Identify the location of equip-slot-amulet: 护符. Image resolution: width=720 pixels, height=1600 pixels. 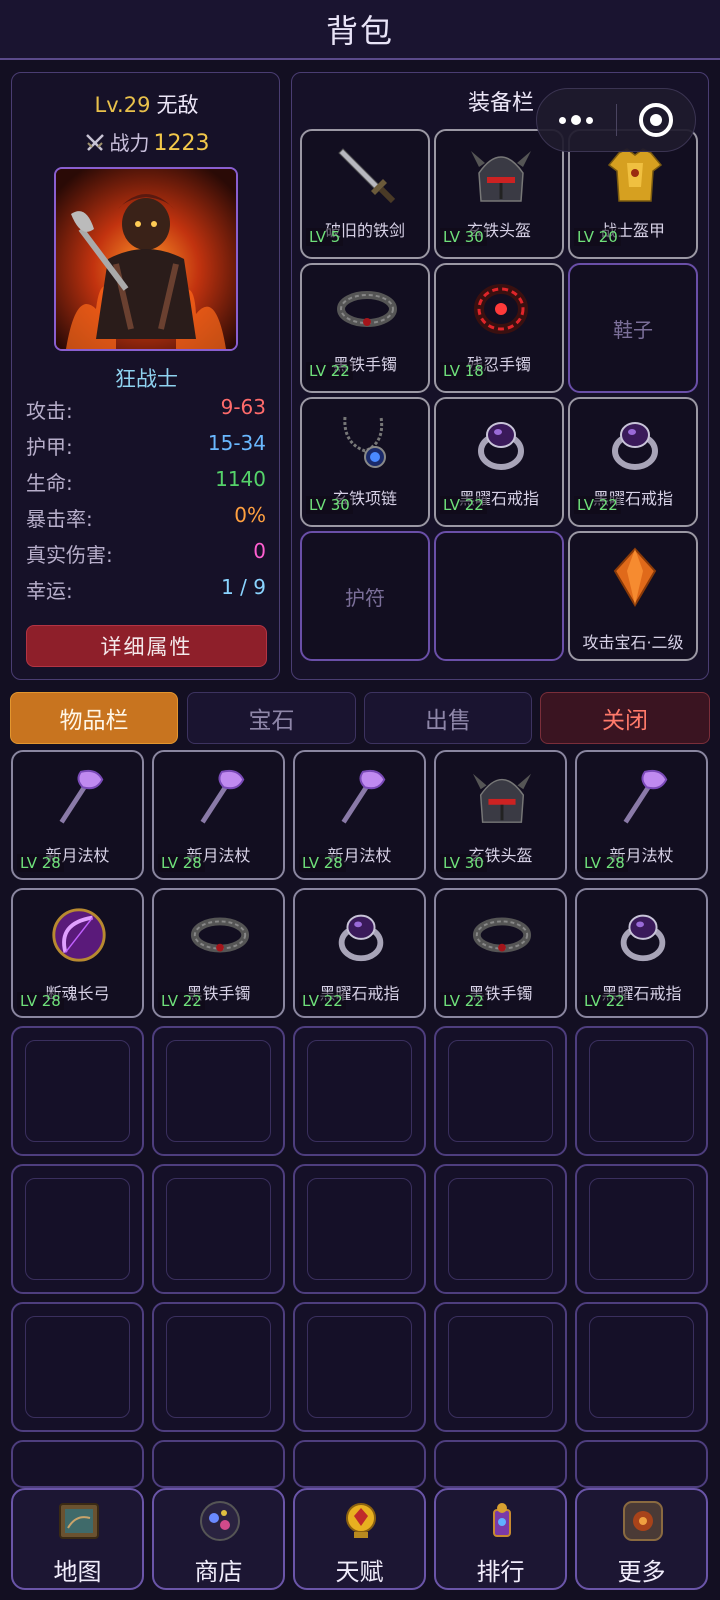
(365, 596).